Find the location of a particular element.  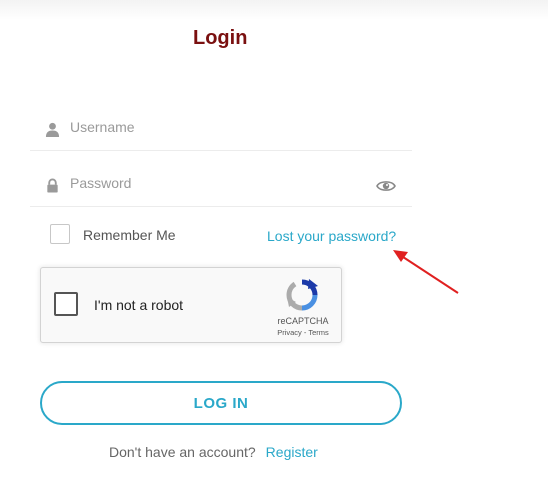

recaptcha-logo-icon is located at coordinates (302, 295).